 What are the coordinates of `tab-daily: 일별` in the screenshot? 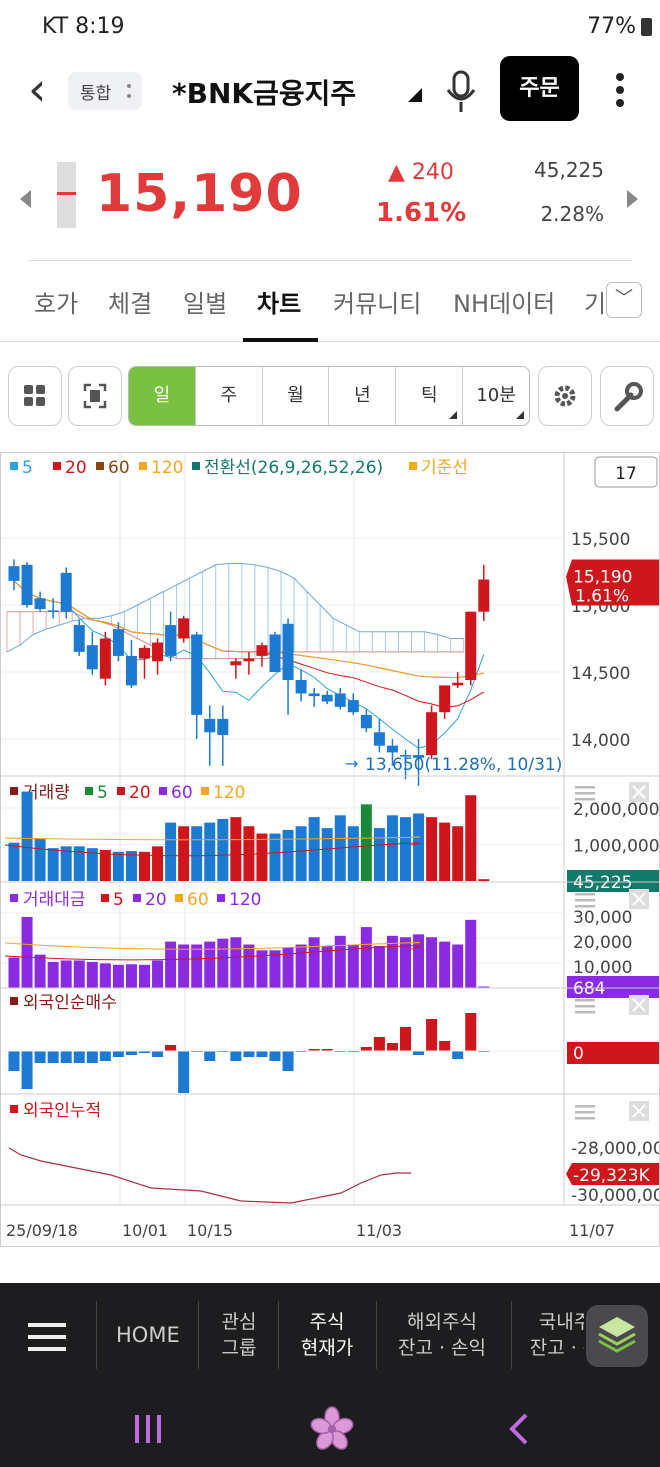 It's located at (205, 301).